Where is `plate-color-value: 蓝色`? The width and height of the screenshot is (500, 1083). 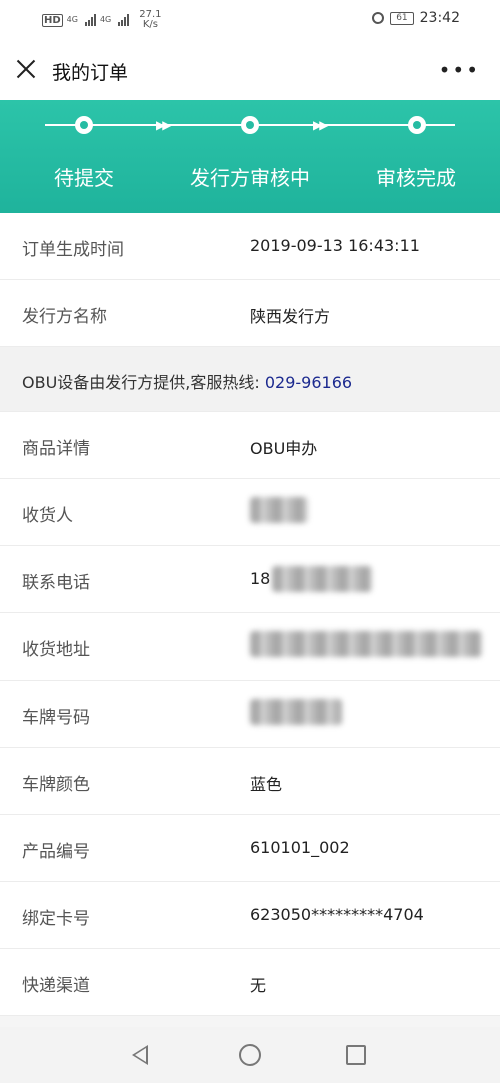 plate-color-value: 蓝色 is located at coordinates (266, 784).